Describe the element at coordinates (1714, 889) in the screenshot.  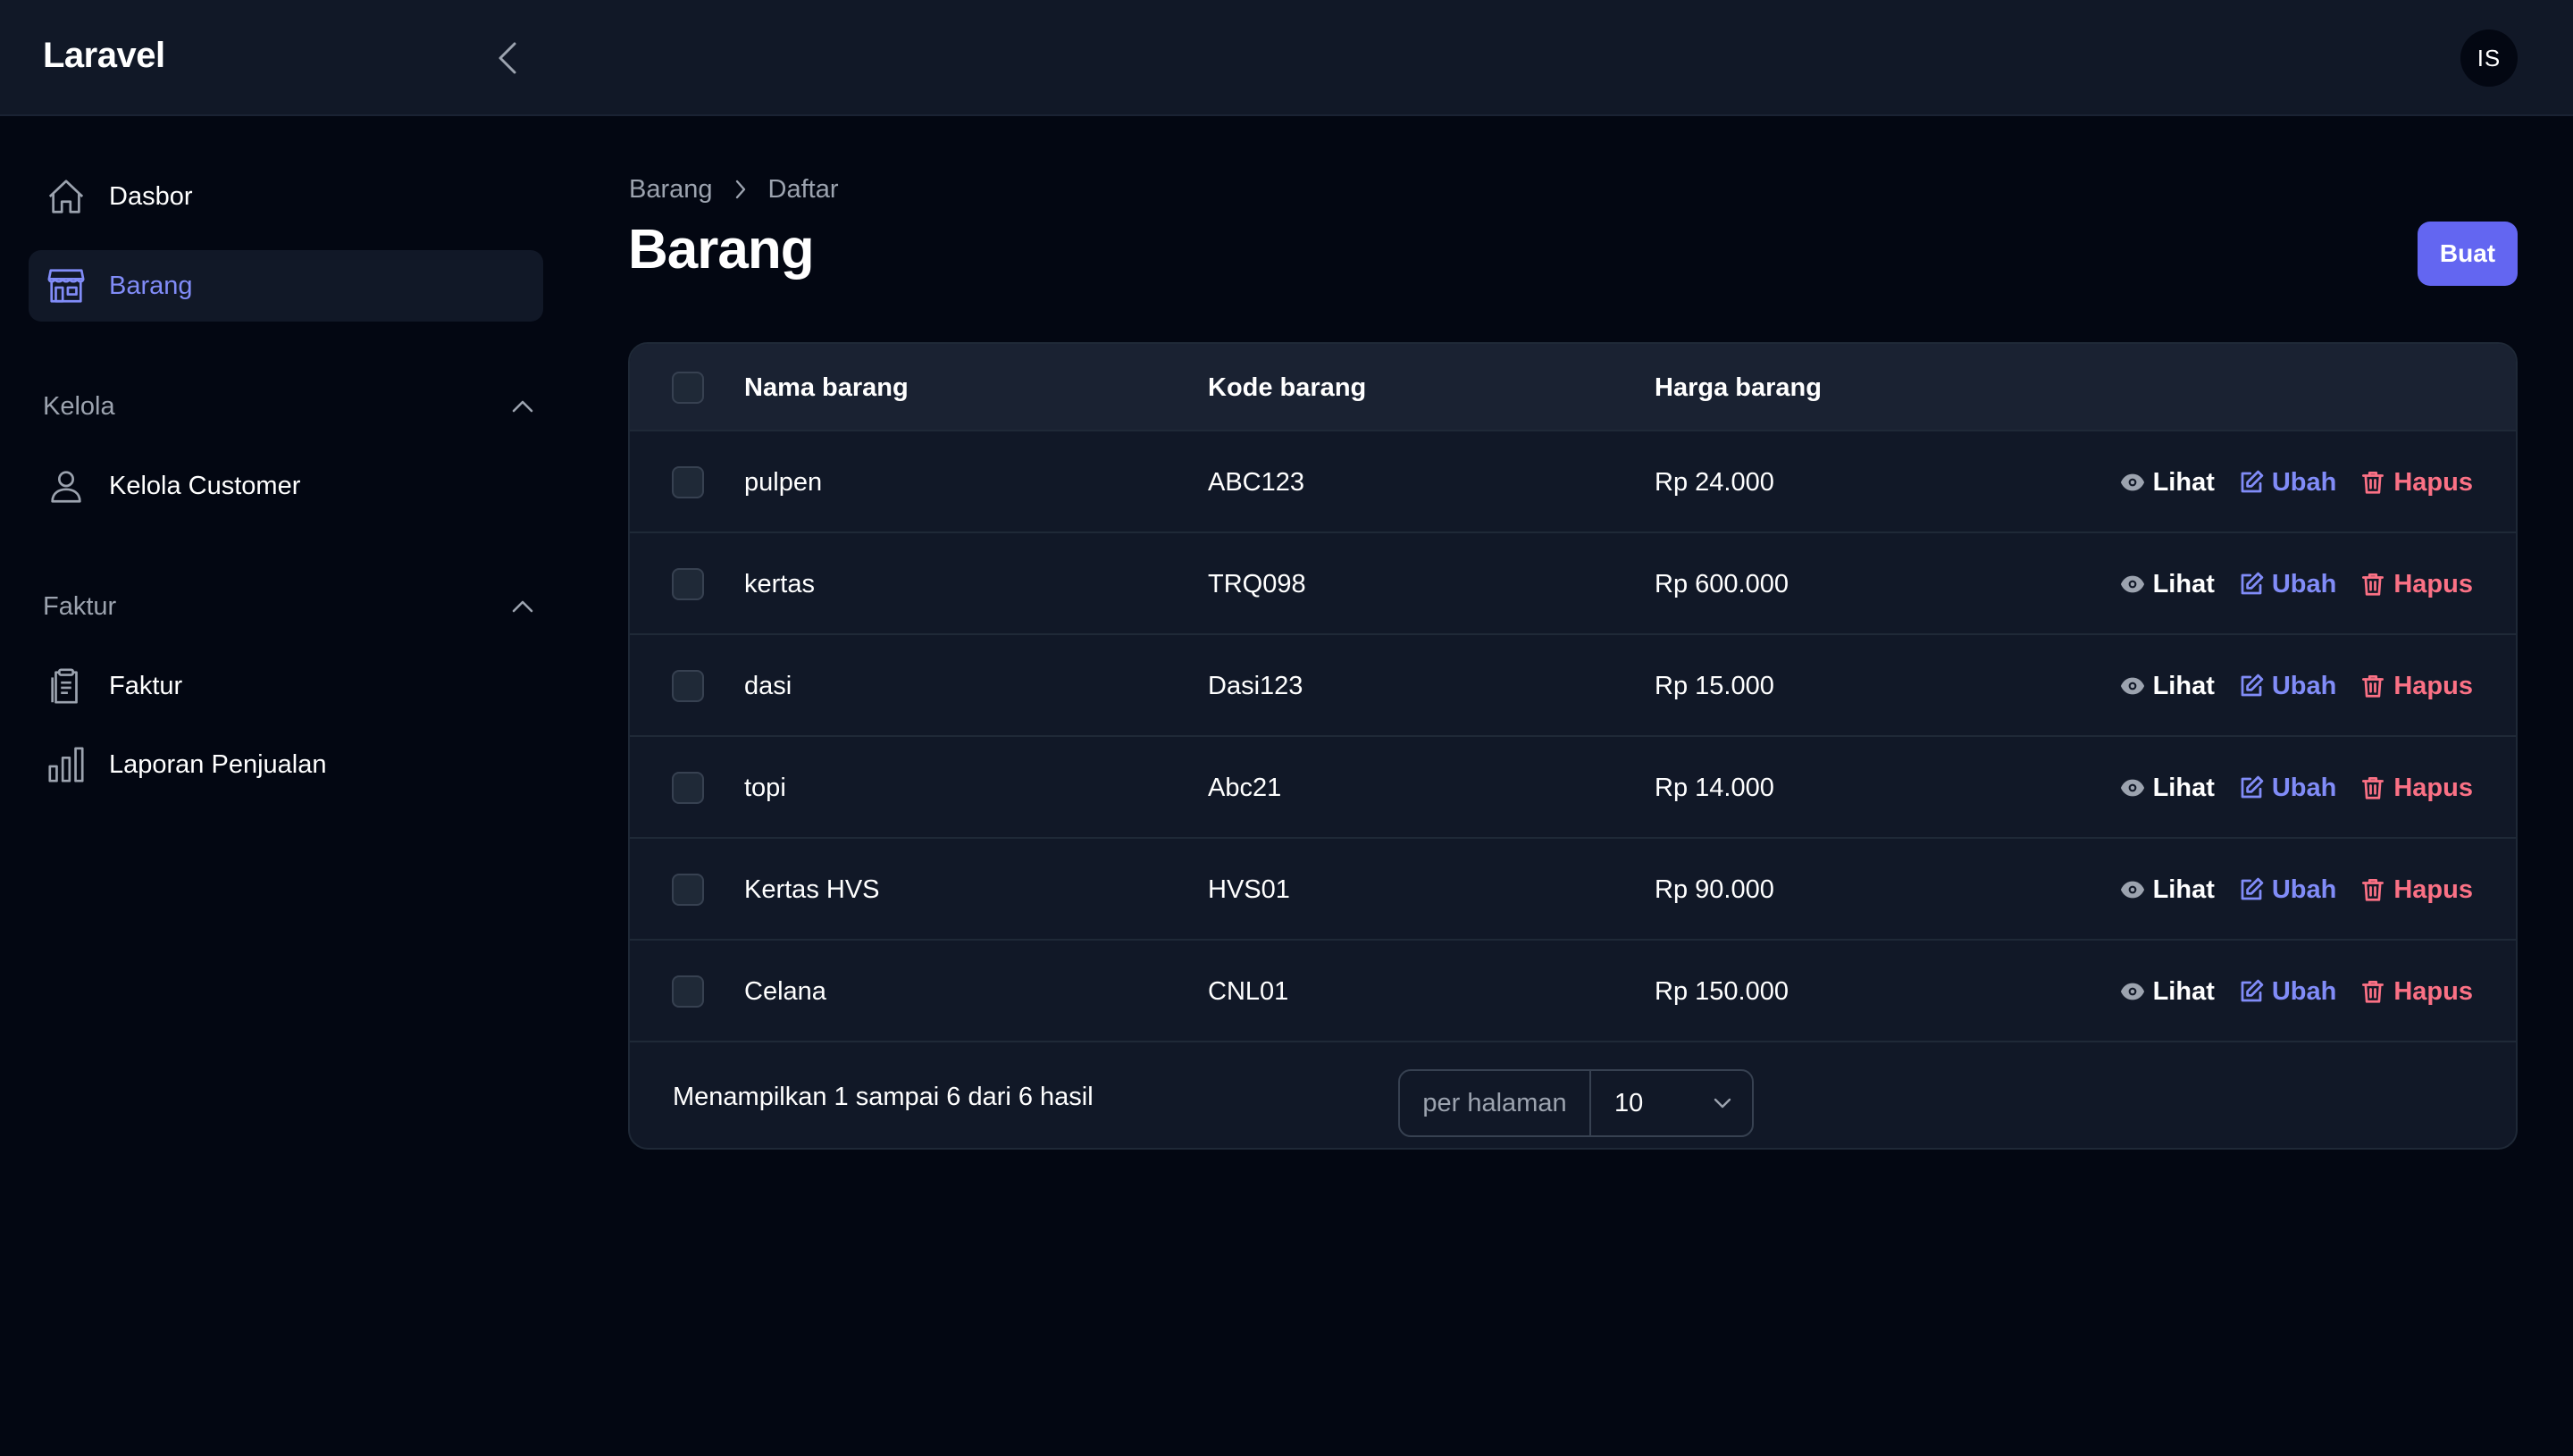
I see `cell-price: Rp 90.000` at that location.